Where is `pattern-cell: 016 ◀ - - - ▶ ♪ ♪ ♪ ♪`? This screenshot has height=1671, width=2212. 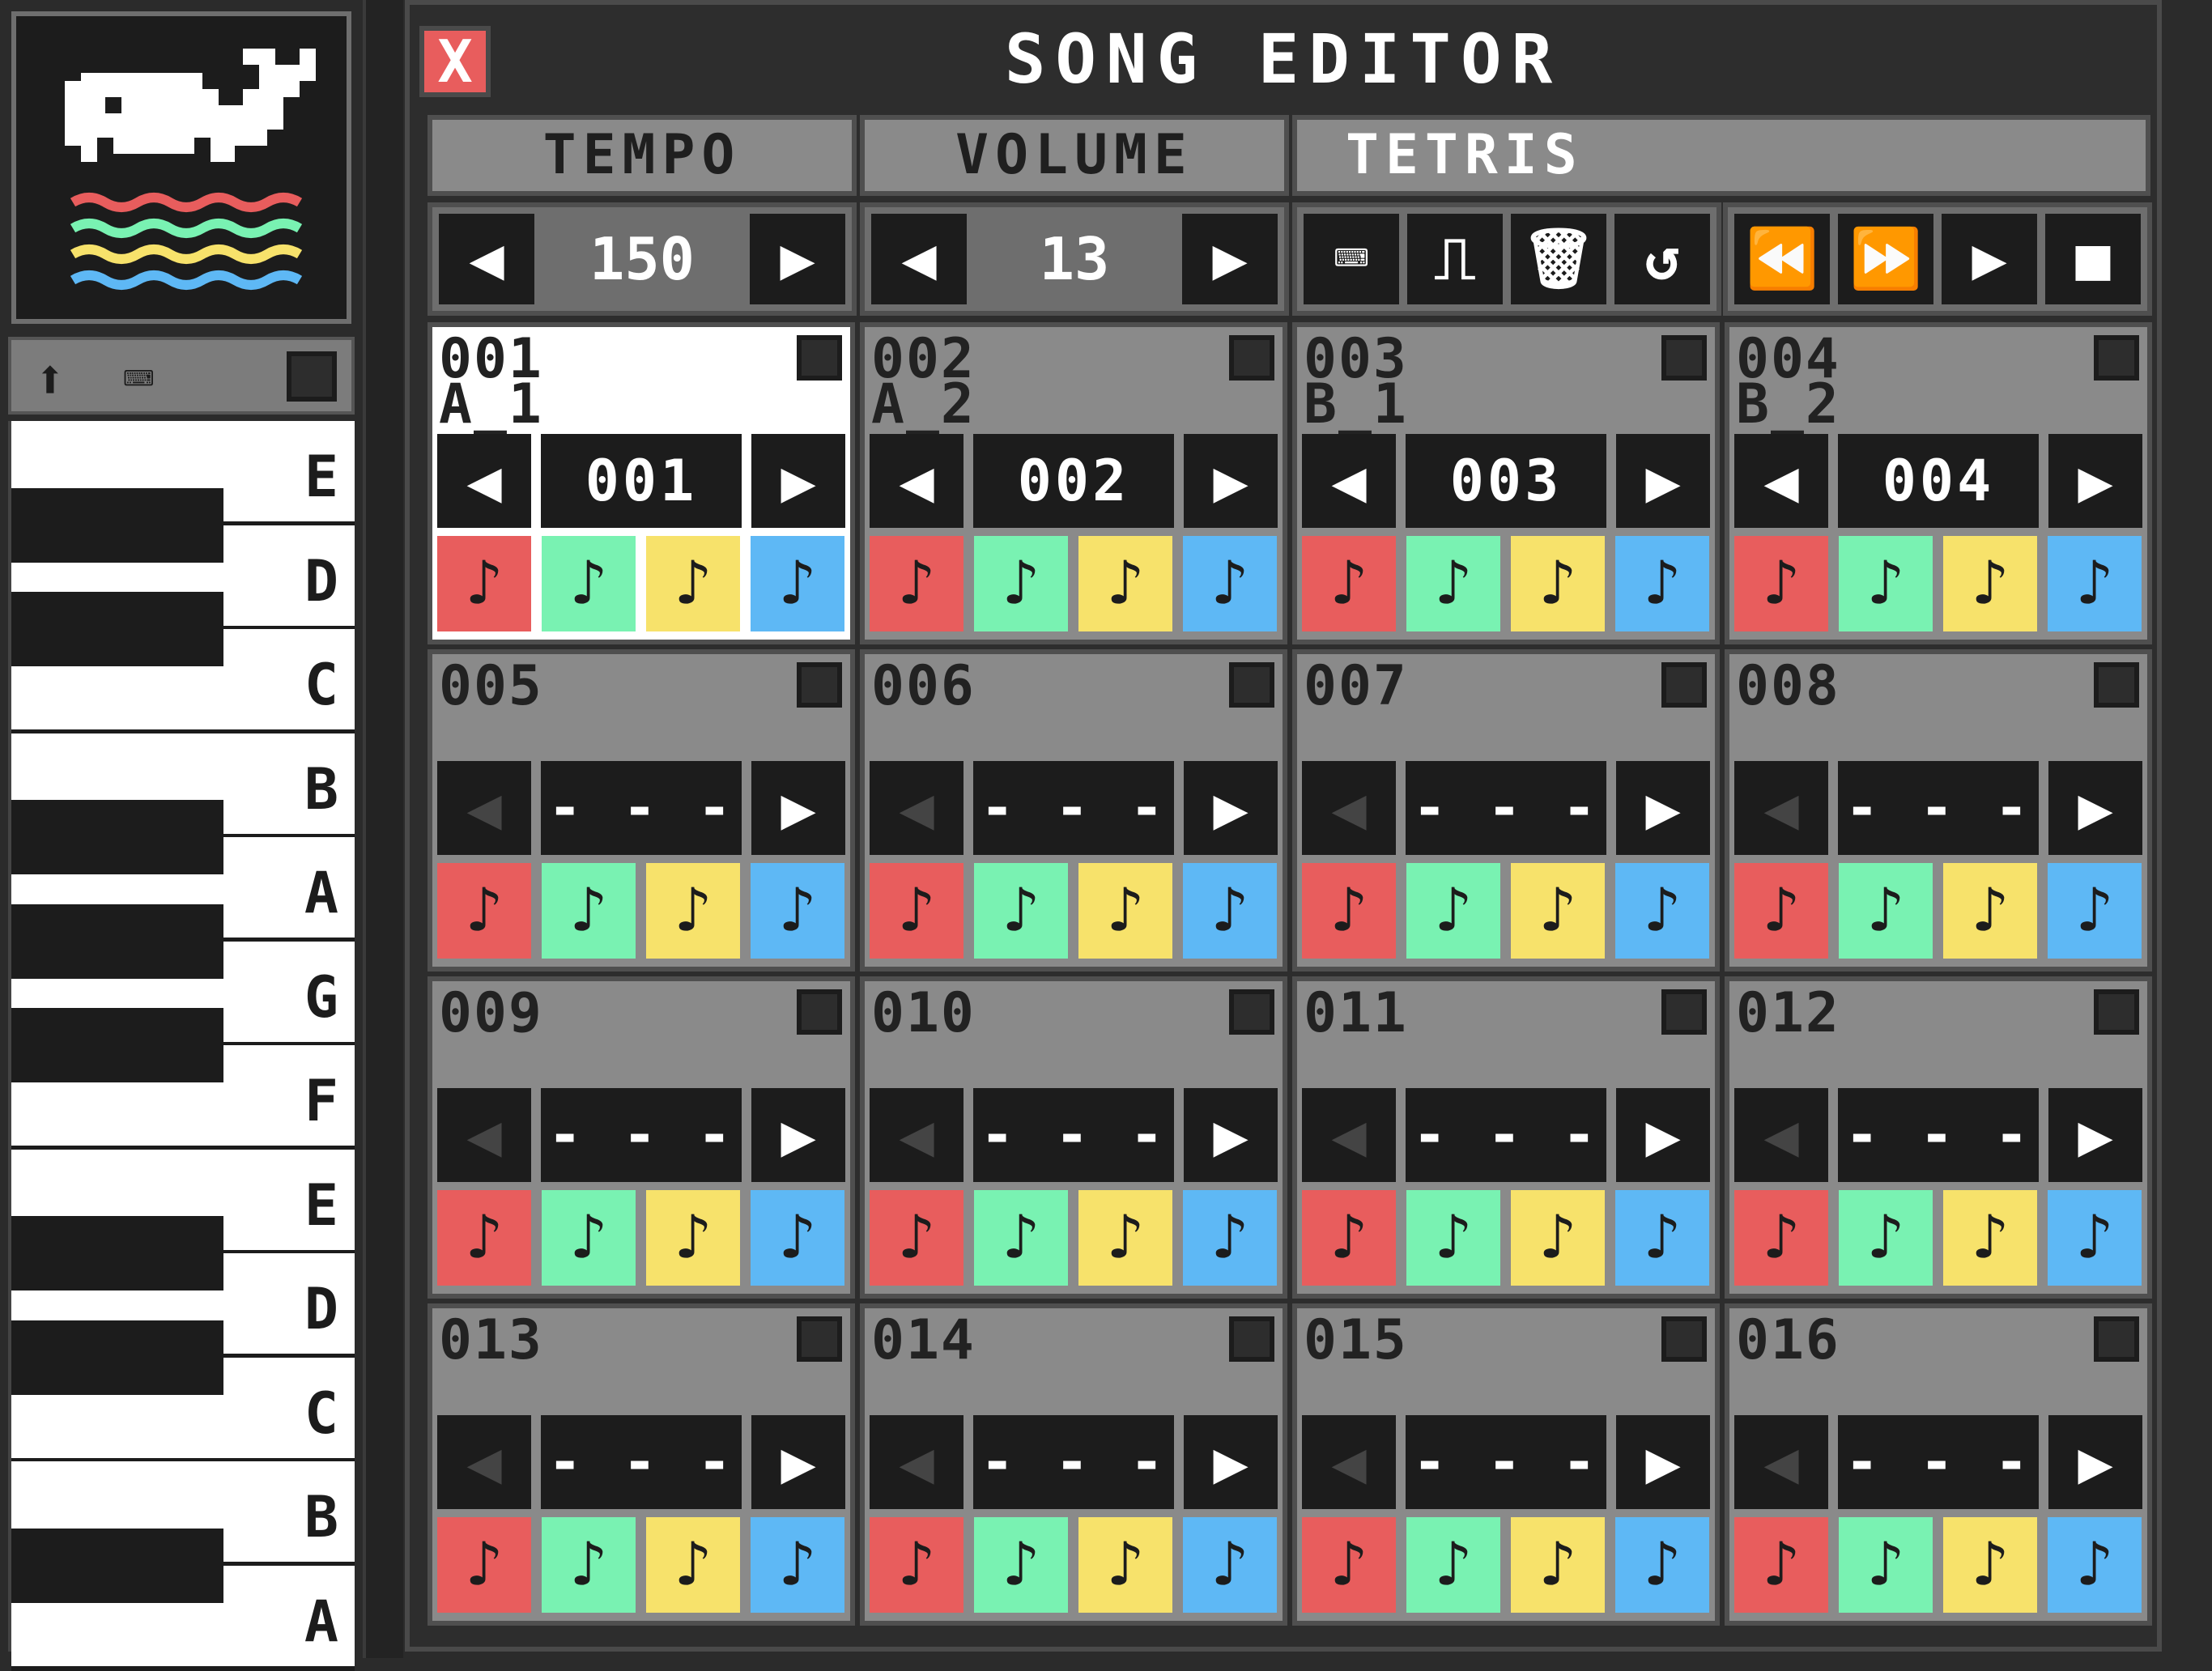
pattern-cell: 016 ◀ - - - ▶ ♪ ♪ ♪ ♪ is located at coordinates (1939, 1464).